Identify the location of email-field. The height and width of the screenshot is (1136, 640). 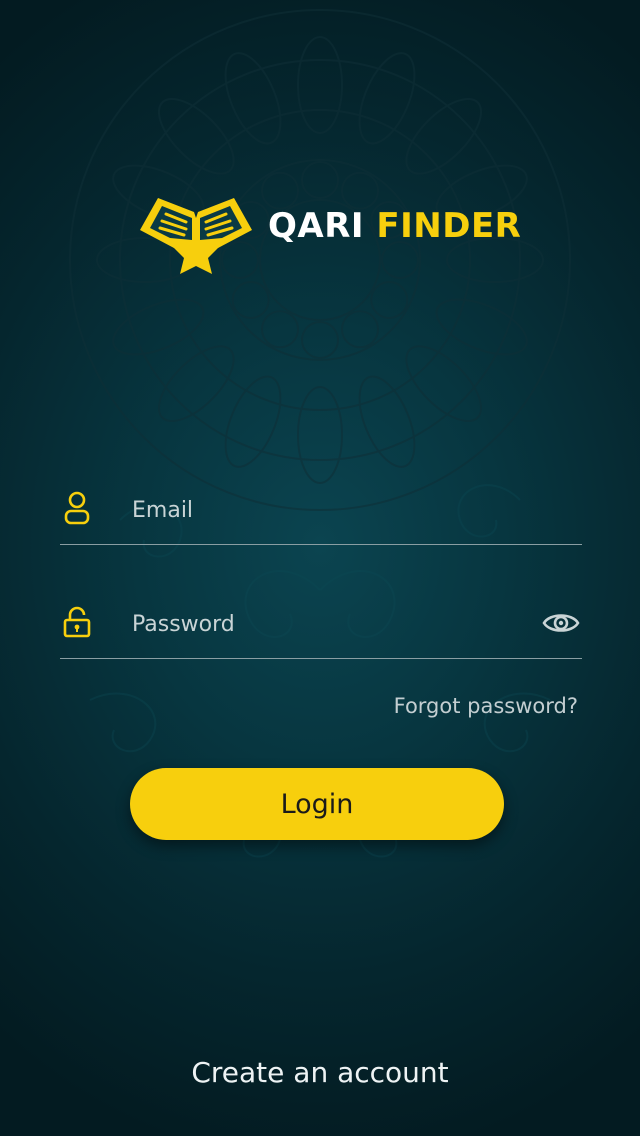
(321, 512).